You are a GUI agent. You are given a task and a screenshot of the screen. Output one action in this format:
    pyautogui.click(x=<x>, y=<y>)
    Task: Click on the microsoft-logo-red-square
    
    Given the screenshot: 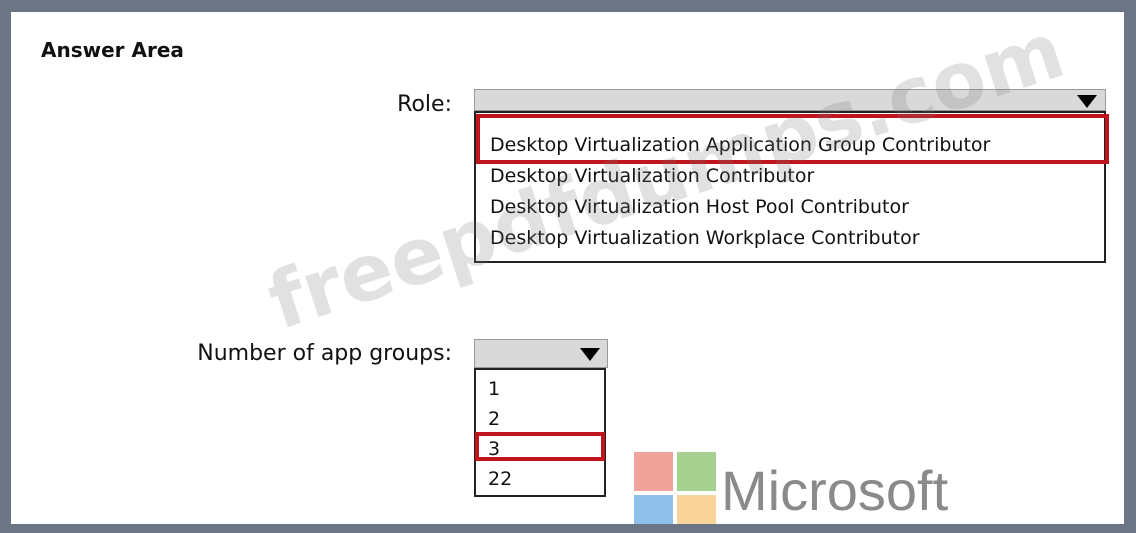 What is the action you would take?
    pyautogui.click(x=653, y=471)
    